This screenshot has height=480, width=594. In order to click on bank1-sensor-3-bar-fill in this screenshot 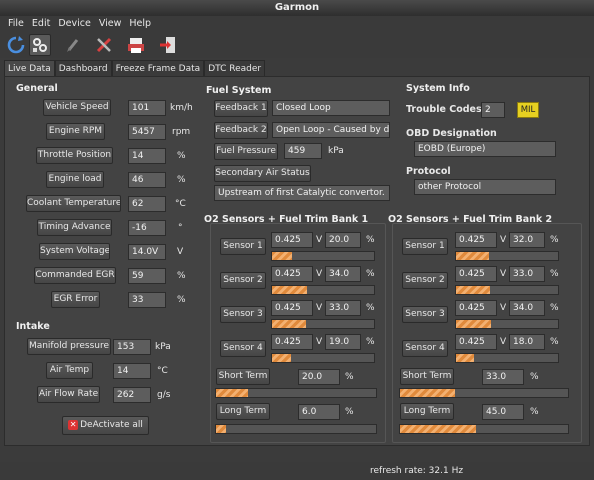, I will do `click(289, 324)`.